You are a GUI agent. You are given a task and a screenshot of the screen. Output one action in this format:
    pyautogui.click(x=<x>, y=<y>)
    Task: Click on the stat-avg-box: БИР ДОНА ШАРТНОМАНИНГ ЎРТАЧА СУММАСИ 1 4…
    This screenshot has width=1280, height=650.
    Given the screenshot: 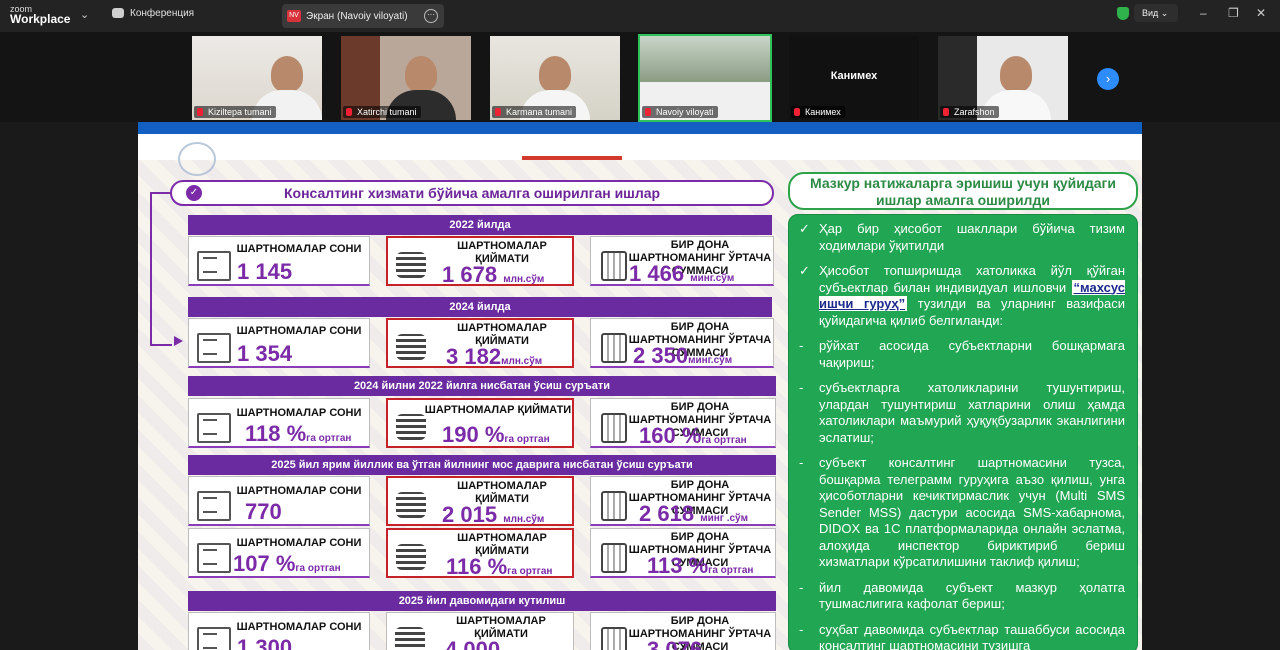 What is the action you would take?
    pyautogui.click(x=682, y=261)
    